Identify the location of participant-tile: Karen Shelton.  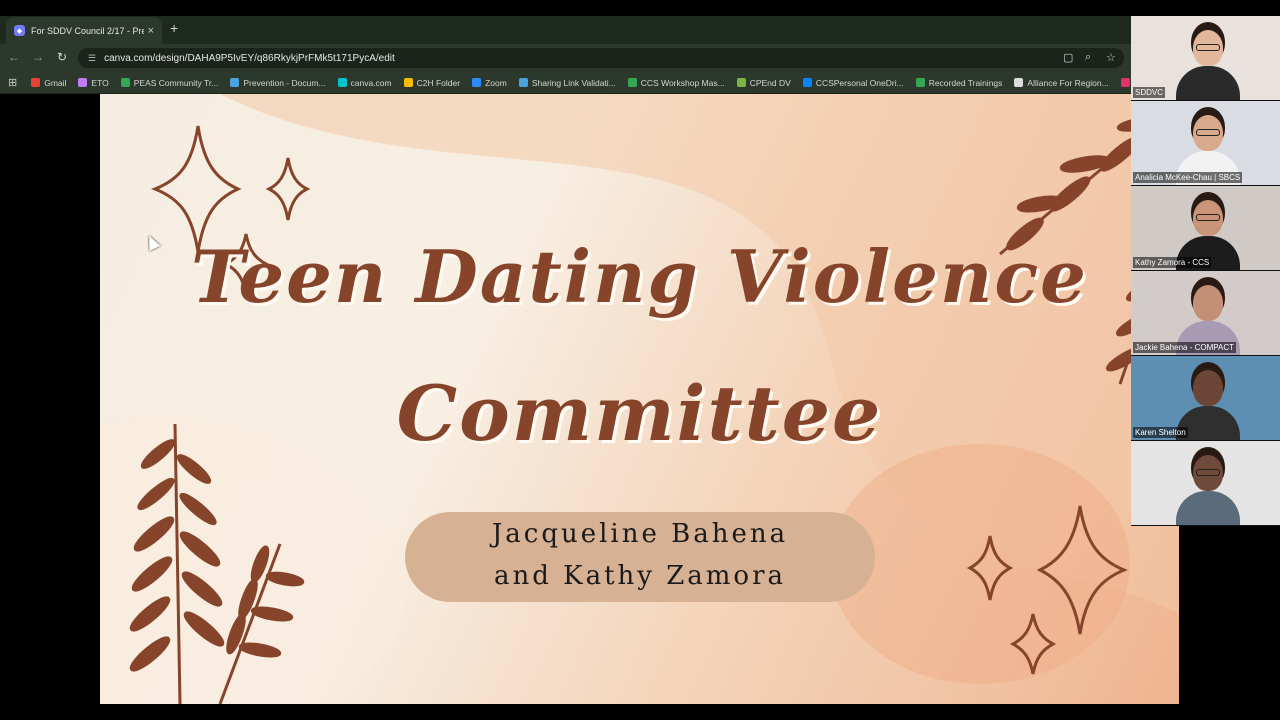
(1205, 398).